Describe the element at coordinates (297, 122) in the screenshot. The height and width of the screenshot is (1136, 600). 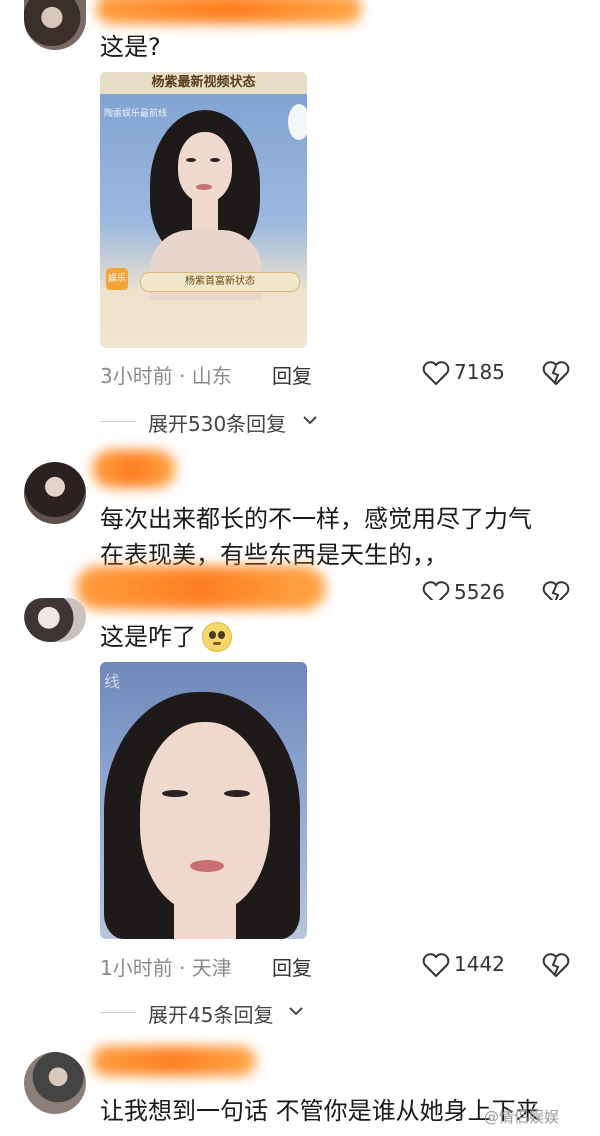
I see `cloud-shape` at that location.